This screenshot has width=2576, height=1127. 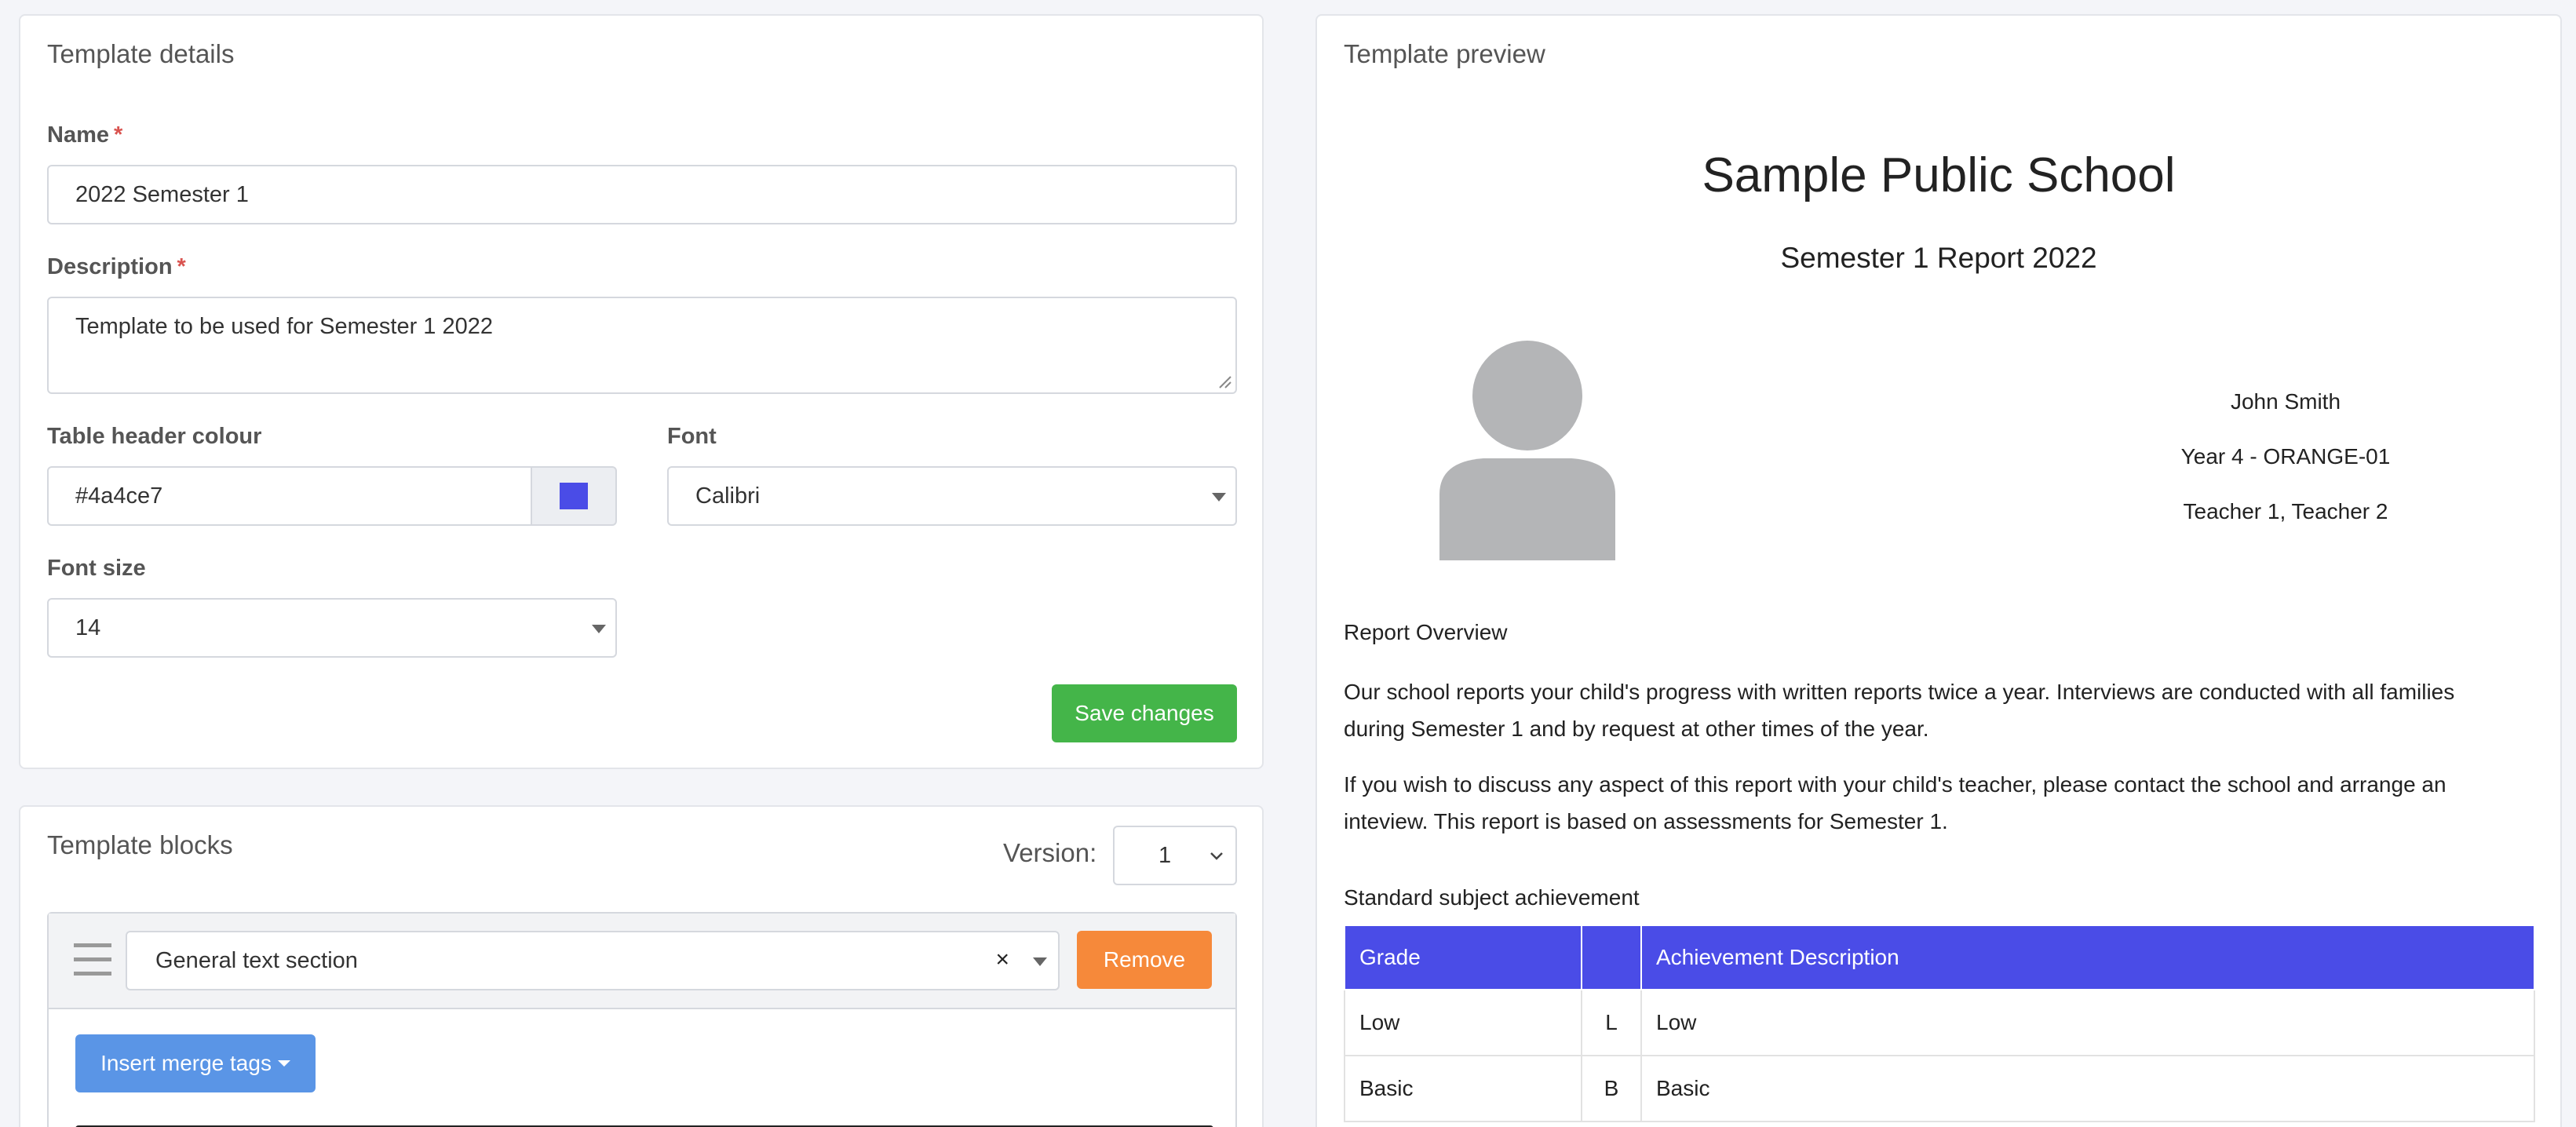 I want to click on version-select: 1, so click(x=1175, y=855).